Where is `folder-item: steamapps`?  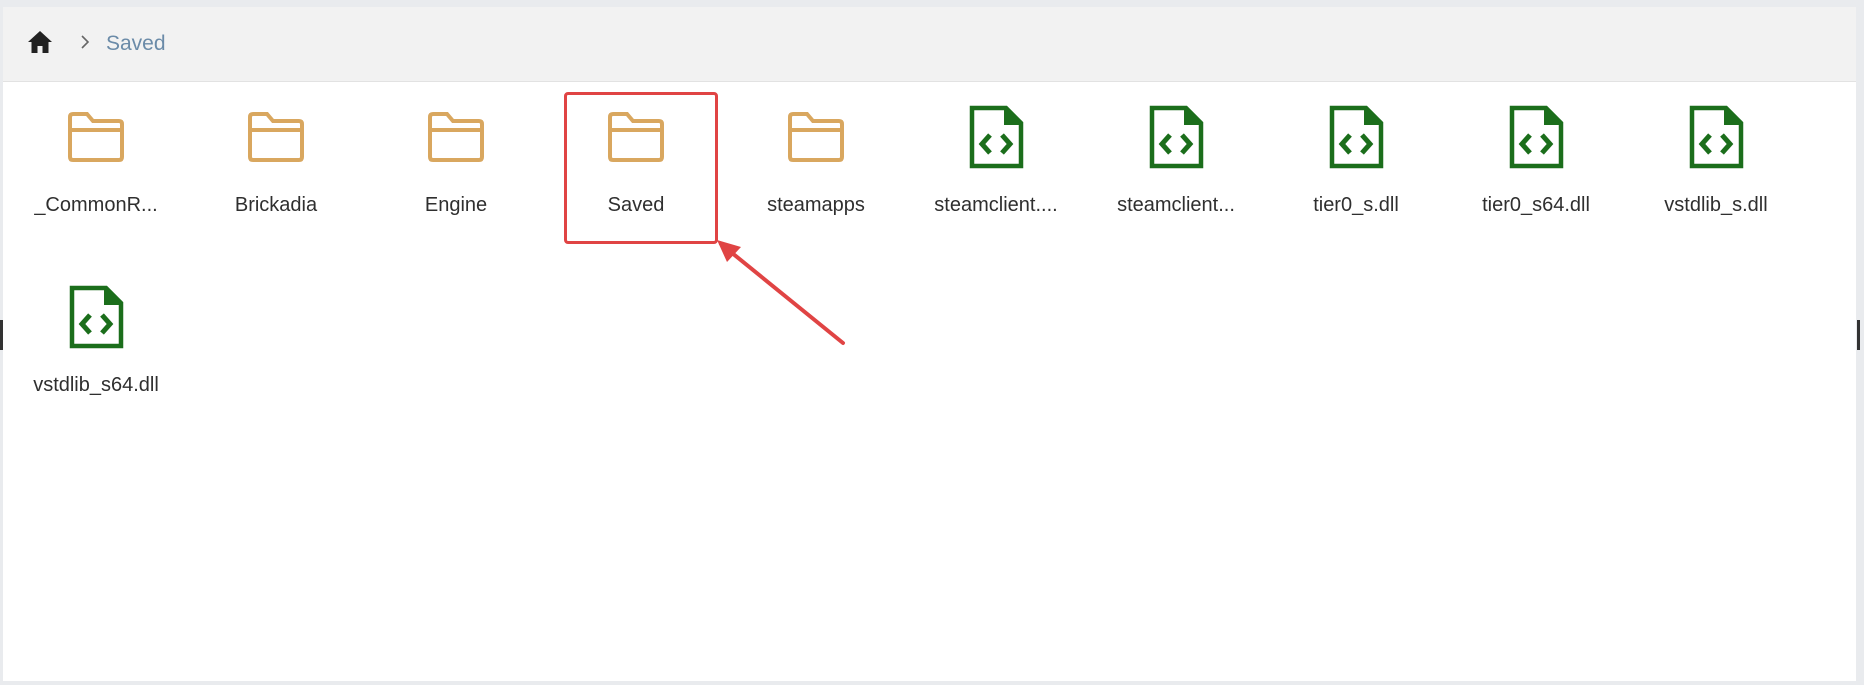
folder-item: steamapps is located at coordinates (816, 156).